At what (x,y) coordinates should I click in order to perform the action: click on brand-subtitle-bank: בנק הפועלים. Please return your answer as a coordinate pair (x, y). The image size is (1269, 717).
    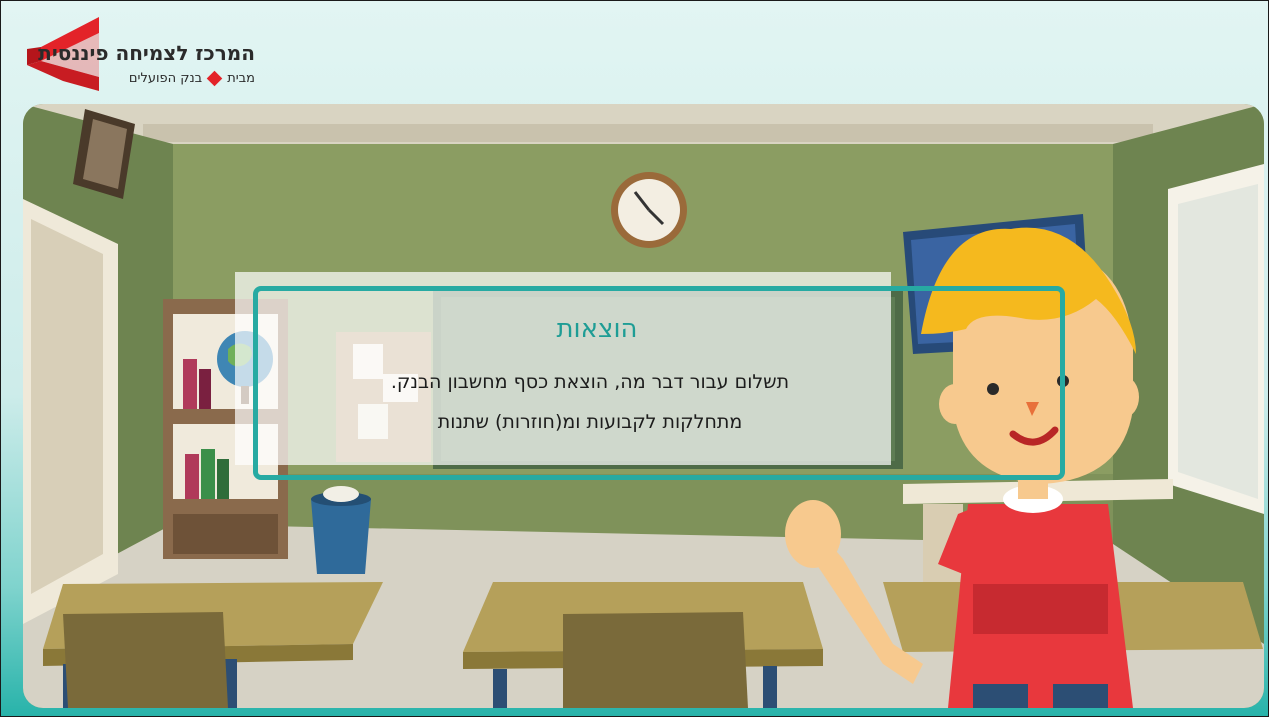
    Looking at the image, I should click on (165, 78).